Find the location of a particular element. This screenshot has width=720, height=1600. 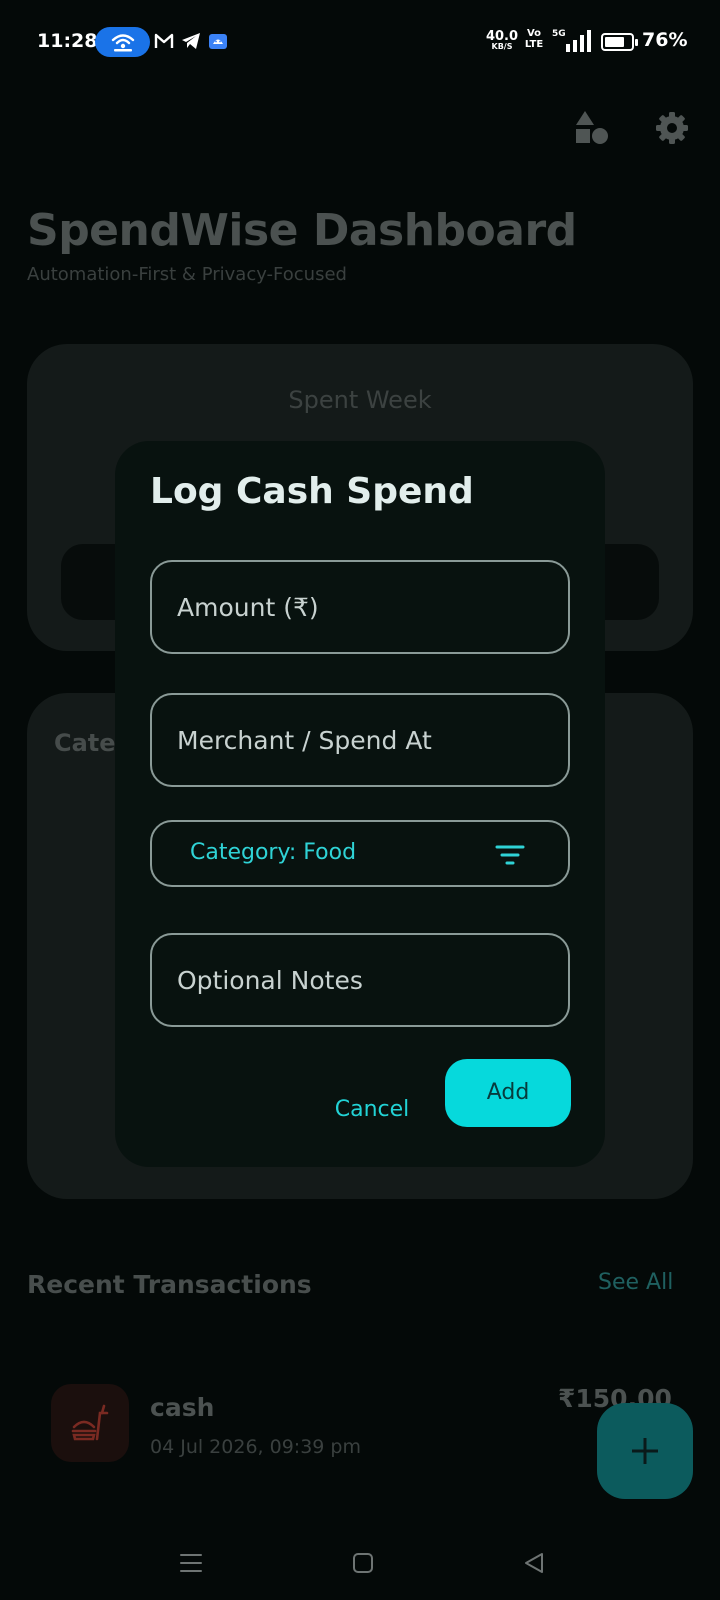

page-subtitle: Automation-First & Privacy-Focused is located at coordinates (187, 274).